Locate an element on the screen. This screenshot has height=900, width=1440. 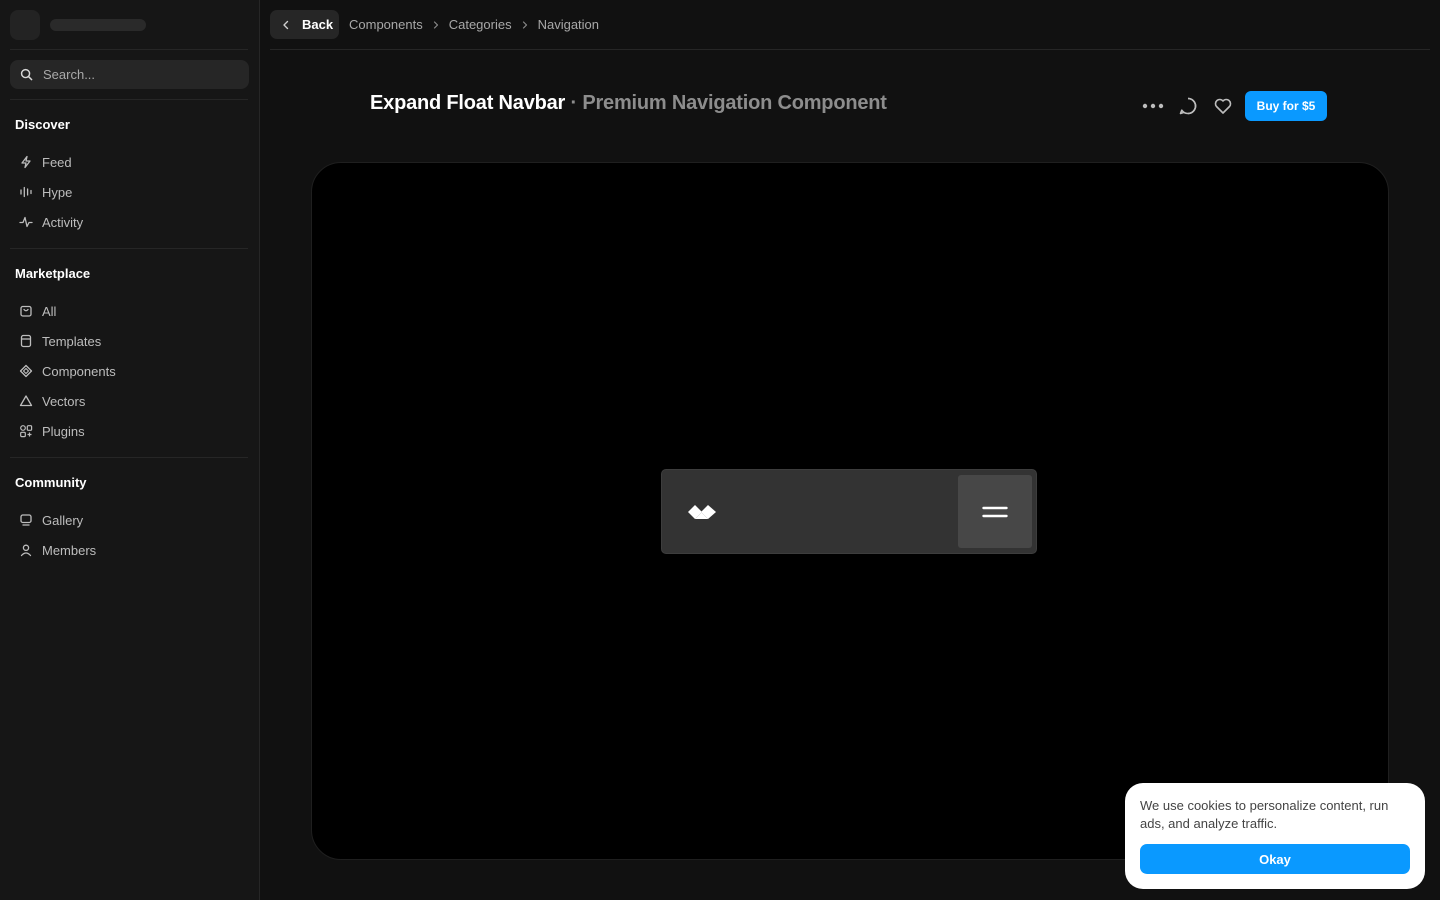
brand is located at coordinates (130, 25).